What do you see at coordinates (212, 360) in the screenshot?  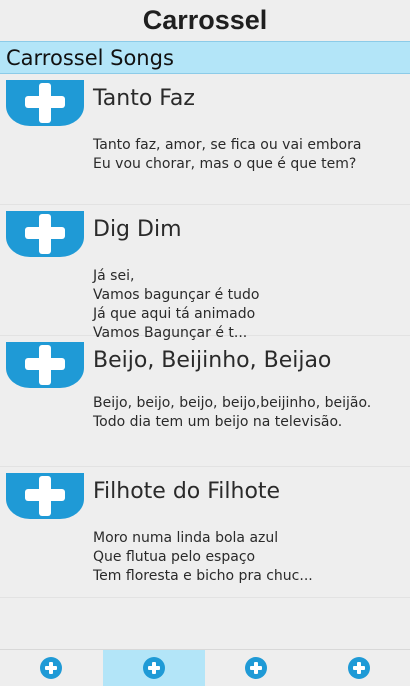 I see `song-title: Beijo, Beijinho, Beijao` at bounding box center [212, 360].